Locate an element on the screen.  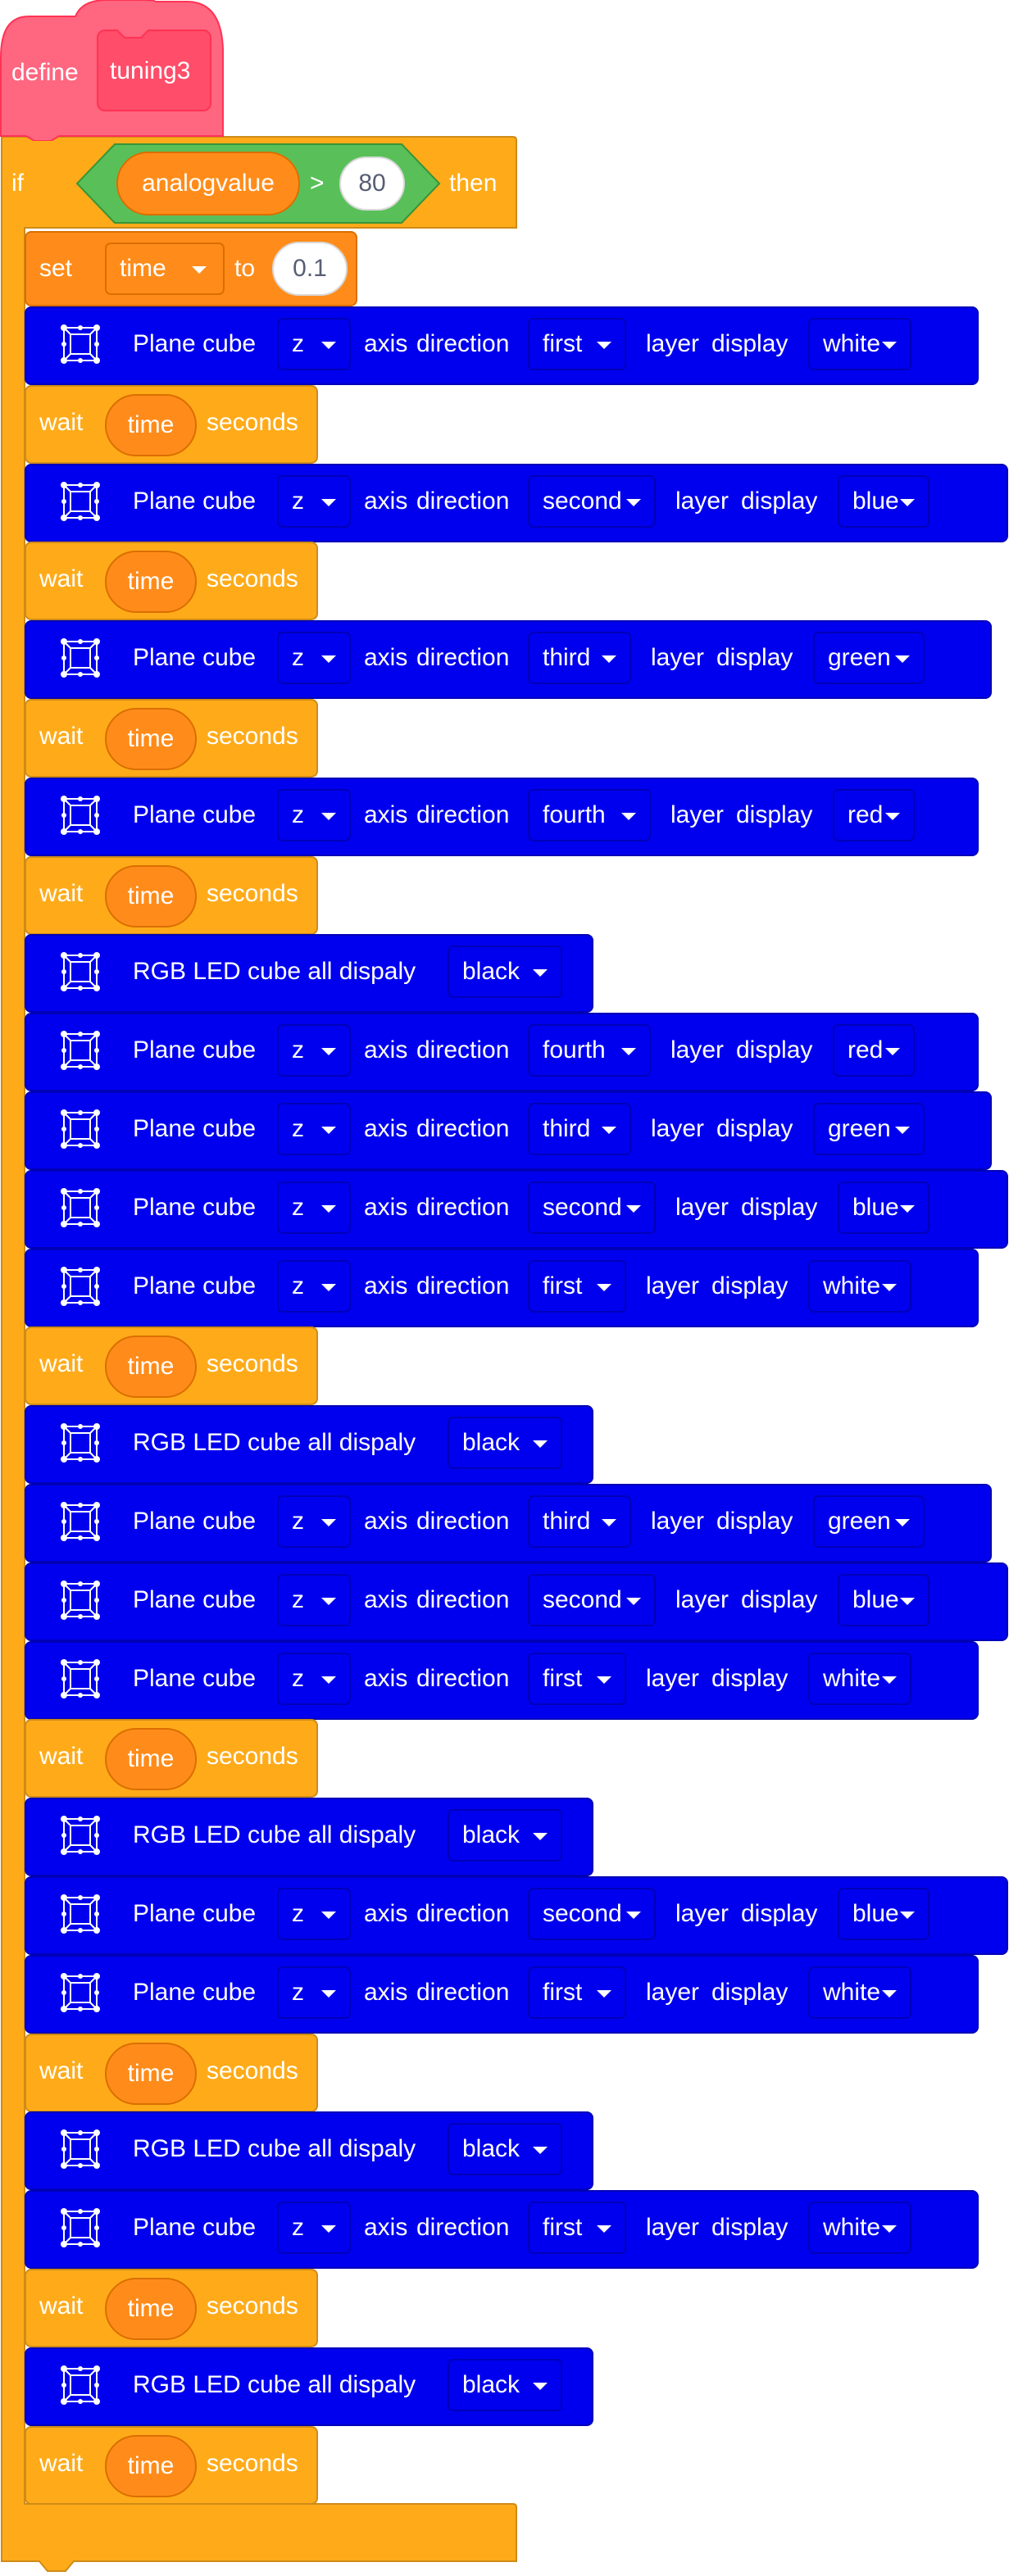
analogvalue-reporter: analogvalue is located at coordinates (208, 183).